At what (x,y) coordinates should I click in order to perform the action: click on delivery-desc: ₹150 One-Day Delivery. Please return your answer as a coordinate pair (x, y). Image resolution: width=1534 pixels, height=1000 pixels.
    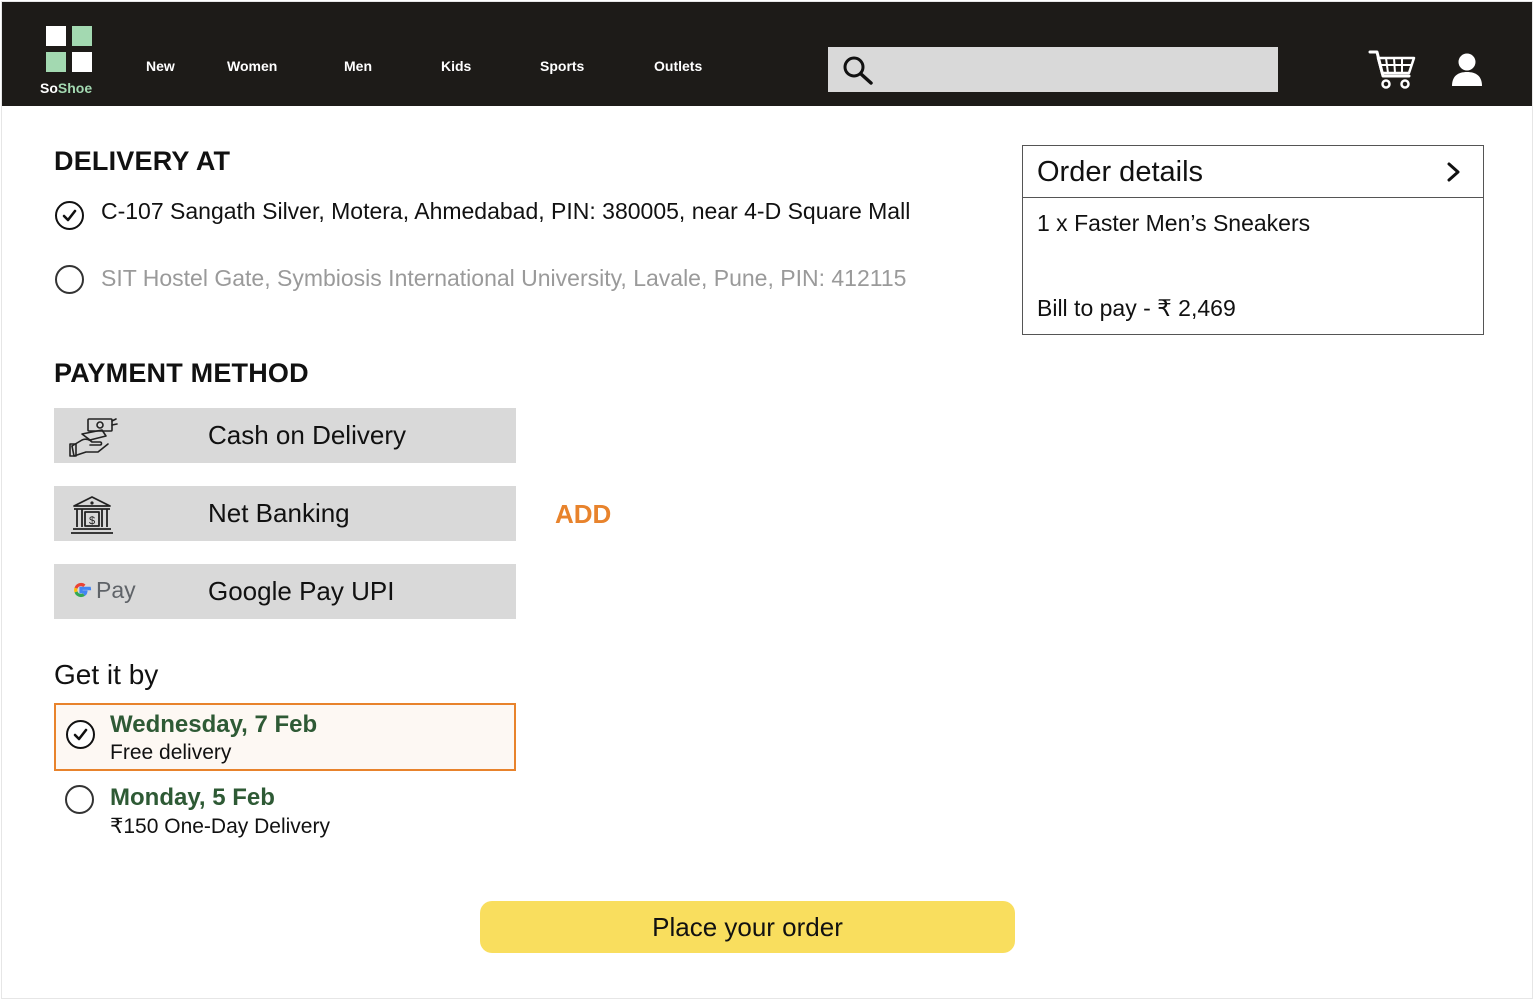
    Looking at the image, I should click on (220, 826).